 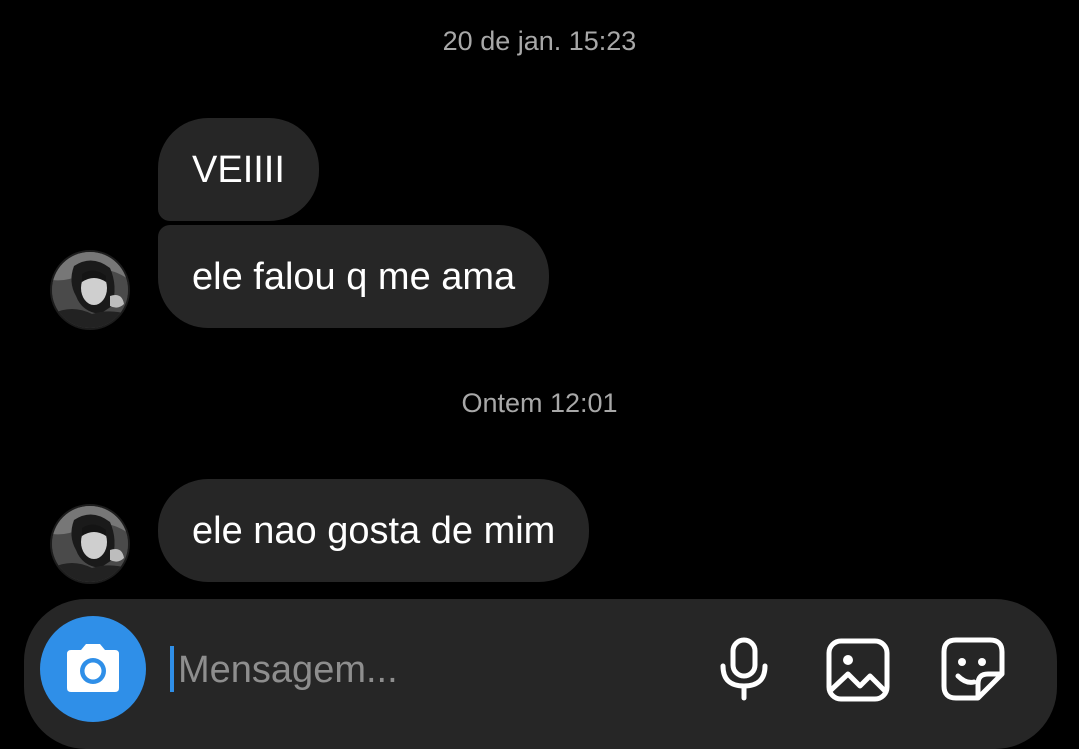 What do you see at coordinates (539, 403) in the screenshot?
I see `date-separator: Ontem 12:01` at bounding box center [539, 403].